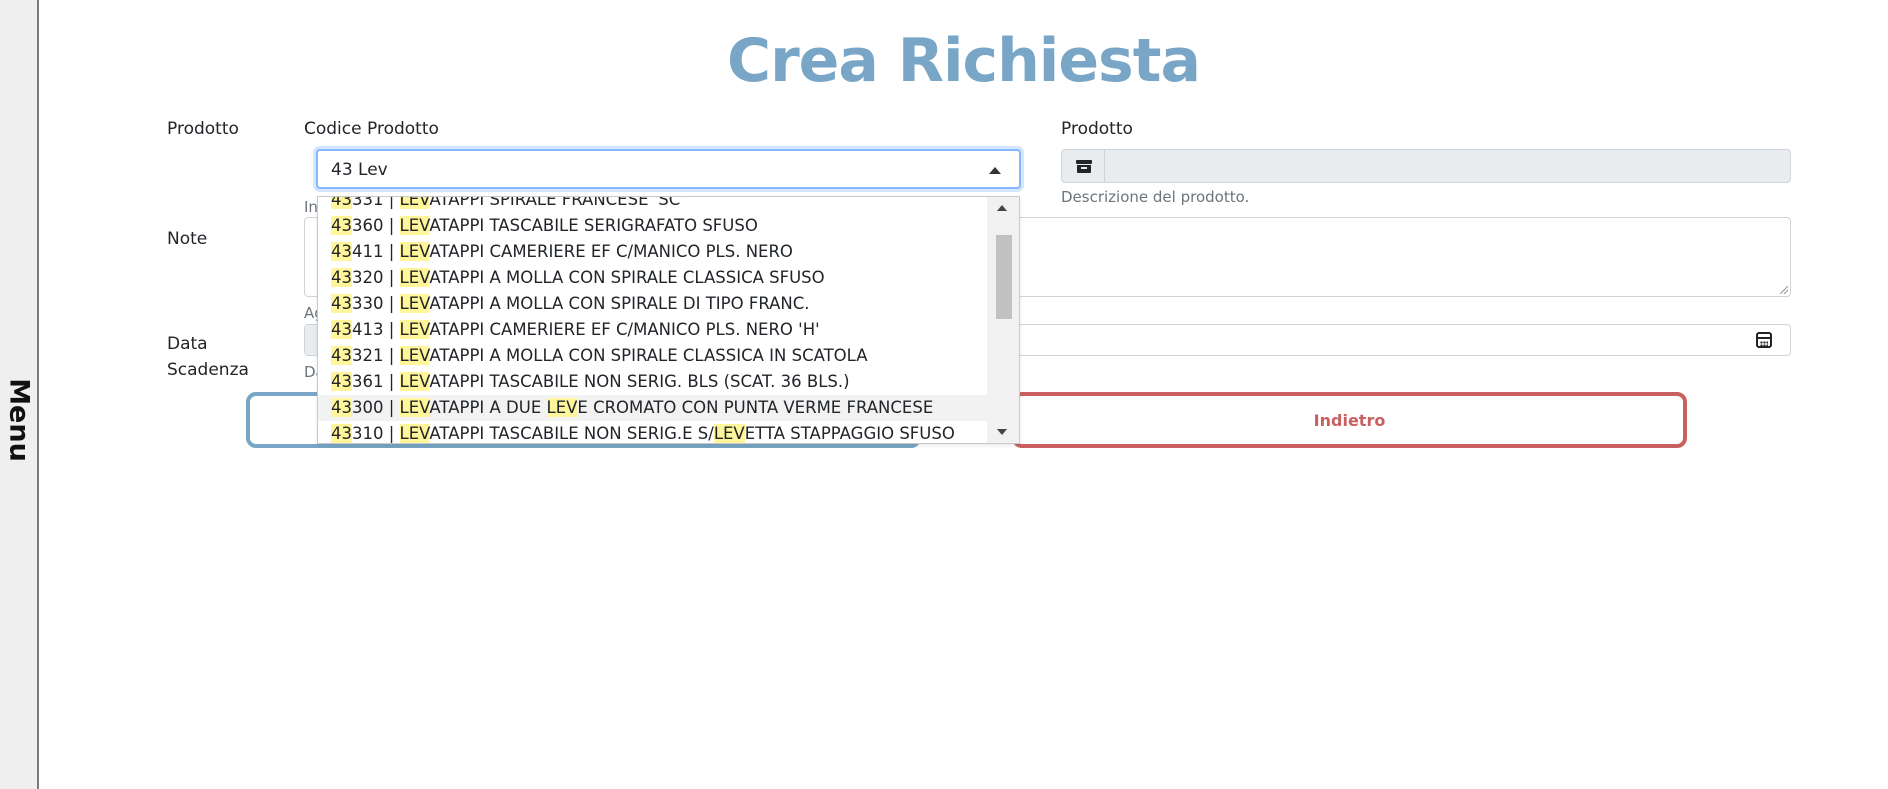 The height and width of the screenshot is (789, 1888). What do you see at coordinates (376, 329) in the screenshot?
I see `option-code: 413 |` at bounding box center [376, 329].